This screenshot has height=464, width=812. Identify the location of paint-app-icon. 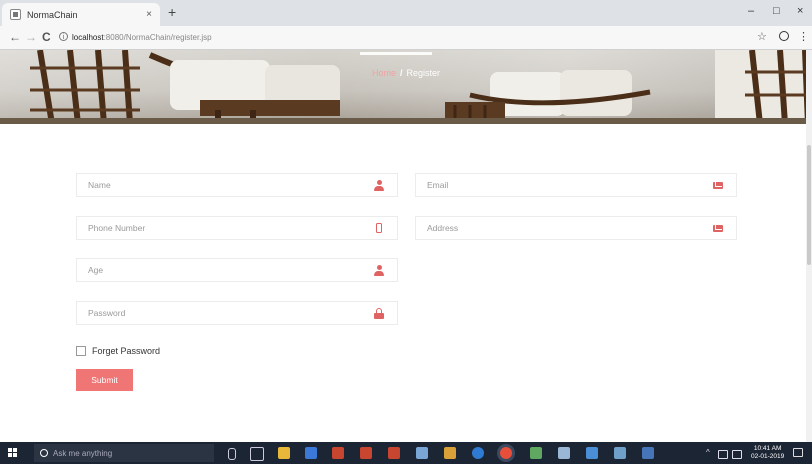
(311, 453).